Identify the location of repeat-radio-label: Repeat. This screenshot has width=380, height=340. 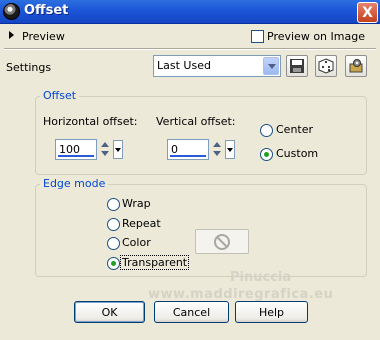
(141, 223).